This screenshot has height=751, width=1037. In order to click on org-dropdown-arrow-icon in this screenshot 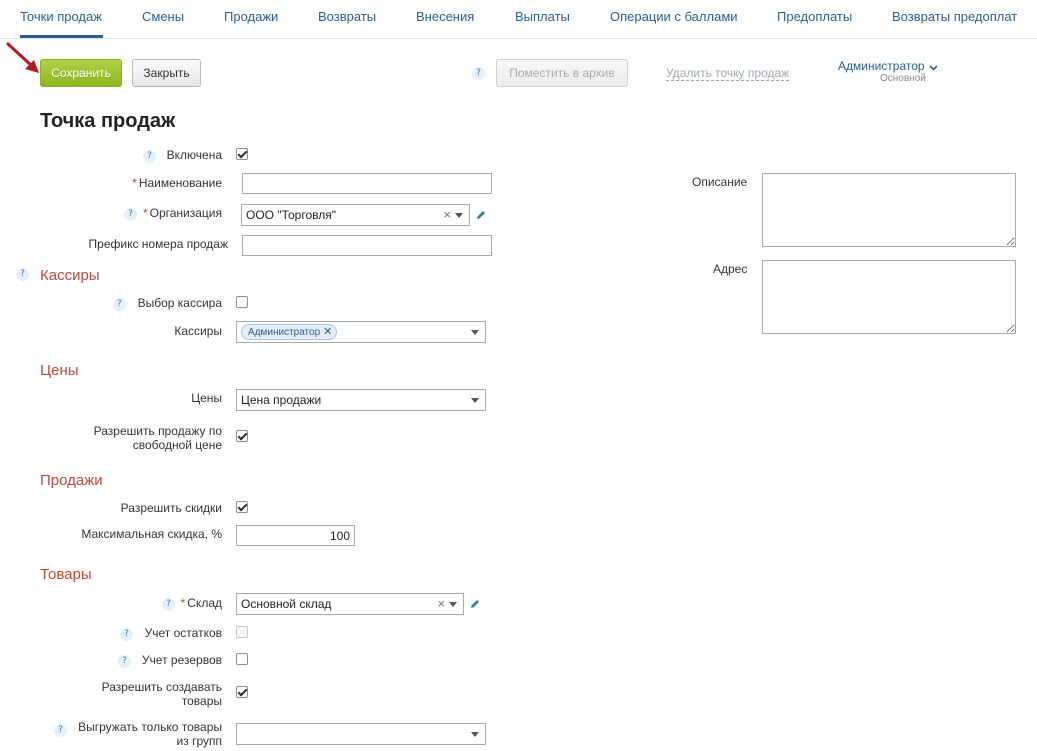, I will do `click(459, 215)`.